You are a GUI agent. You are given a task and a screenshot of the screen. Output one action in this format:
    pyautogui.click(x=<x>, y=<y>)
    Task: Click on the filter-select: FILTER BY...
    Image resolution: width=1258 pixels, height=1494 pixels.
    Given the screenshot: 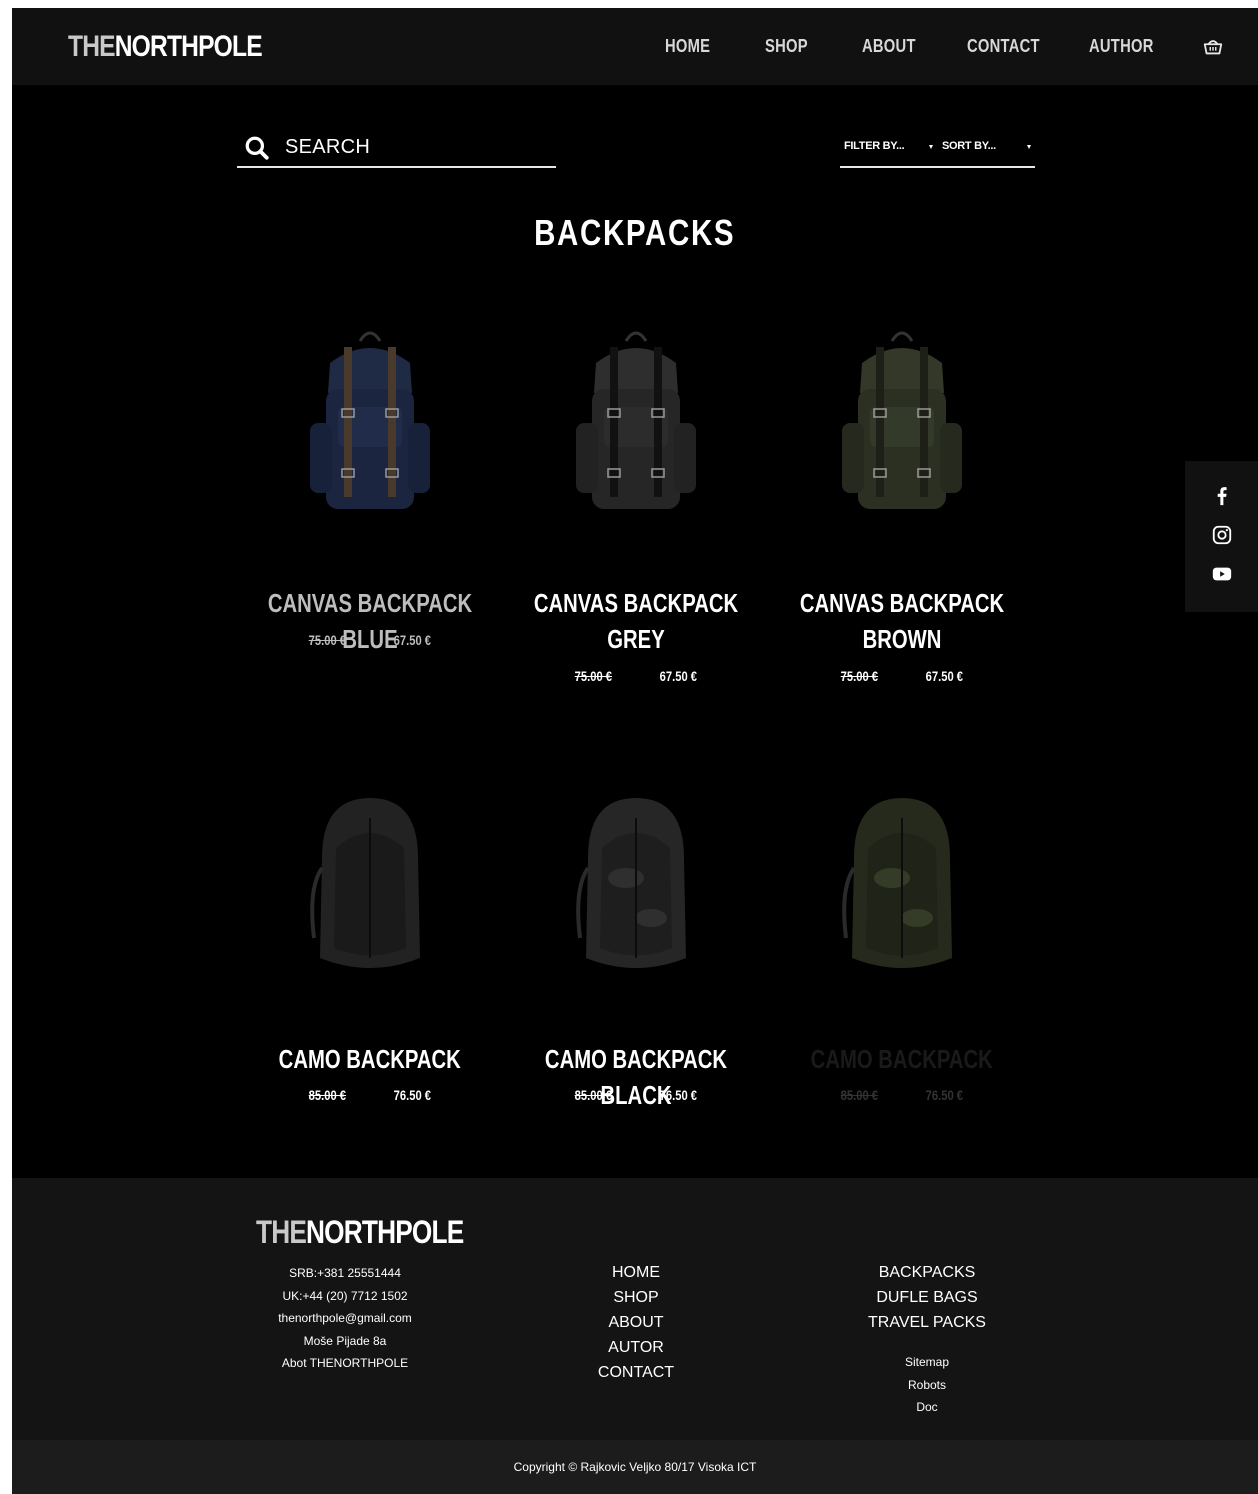 What is the action you would take?
    pyautogui.click(x=874, y=146)
    